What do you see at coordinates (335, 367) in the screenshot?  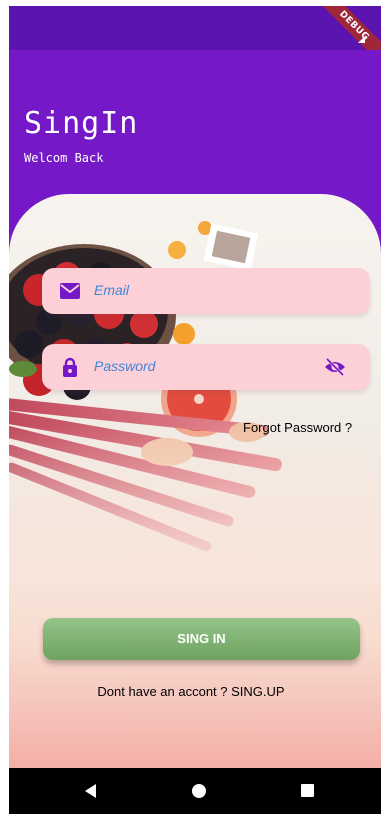 I see `eye-off-icon` at bounding box center [335, 367].